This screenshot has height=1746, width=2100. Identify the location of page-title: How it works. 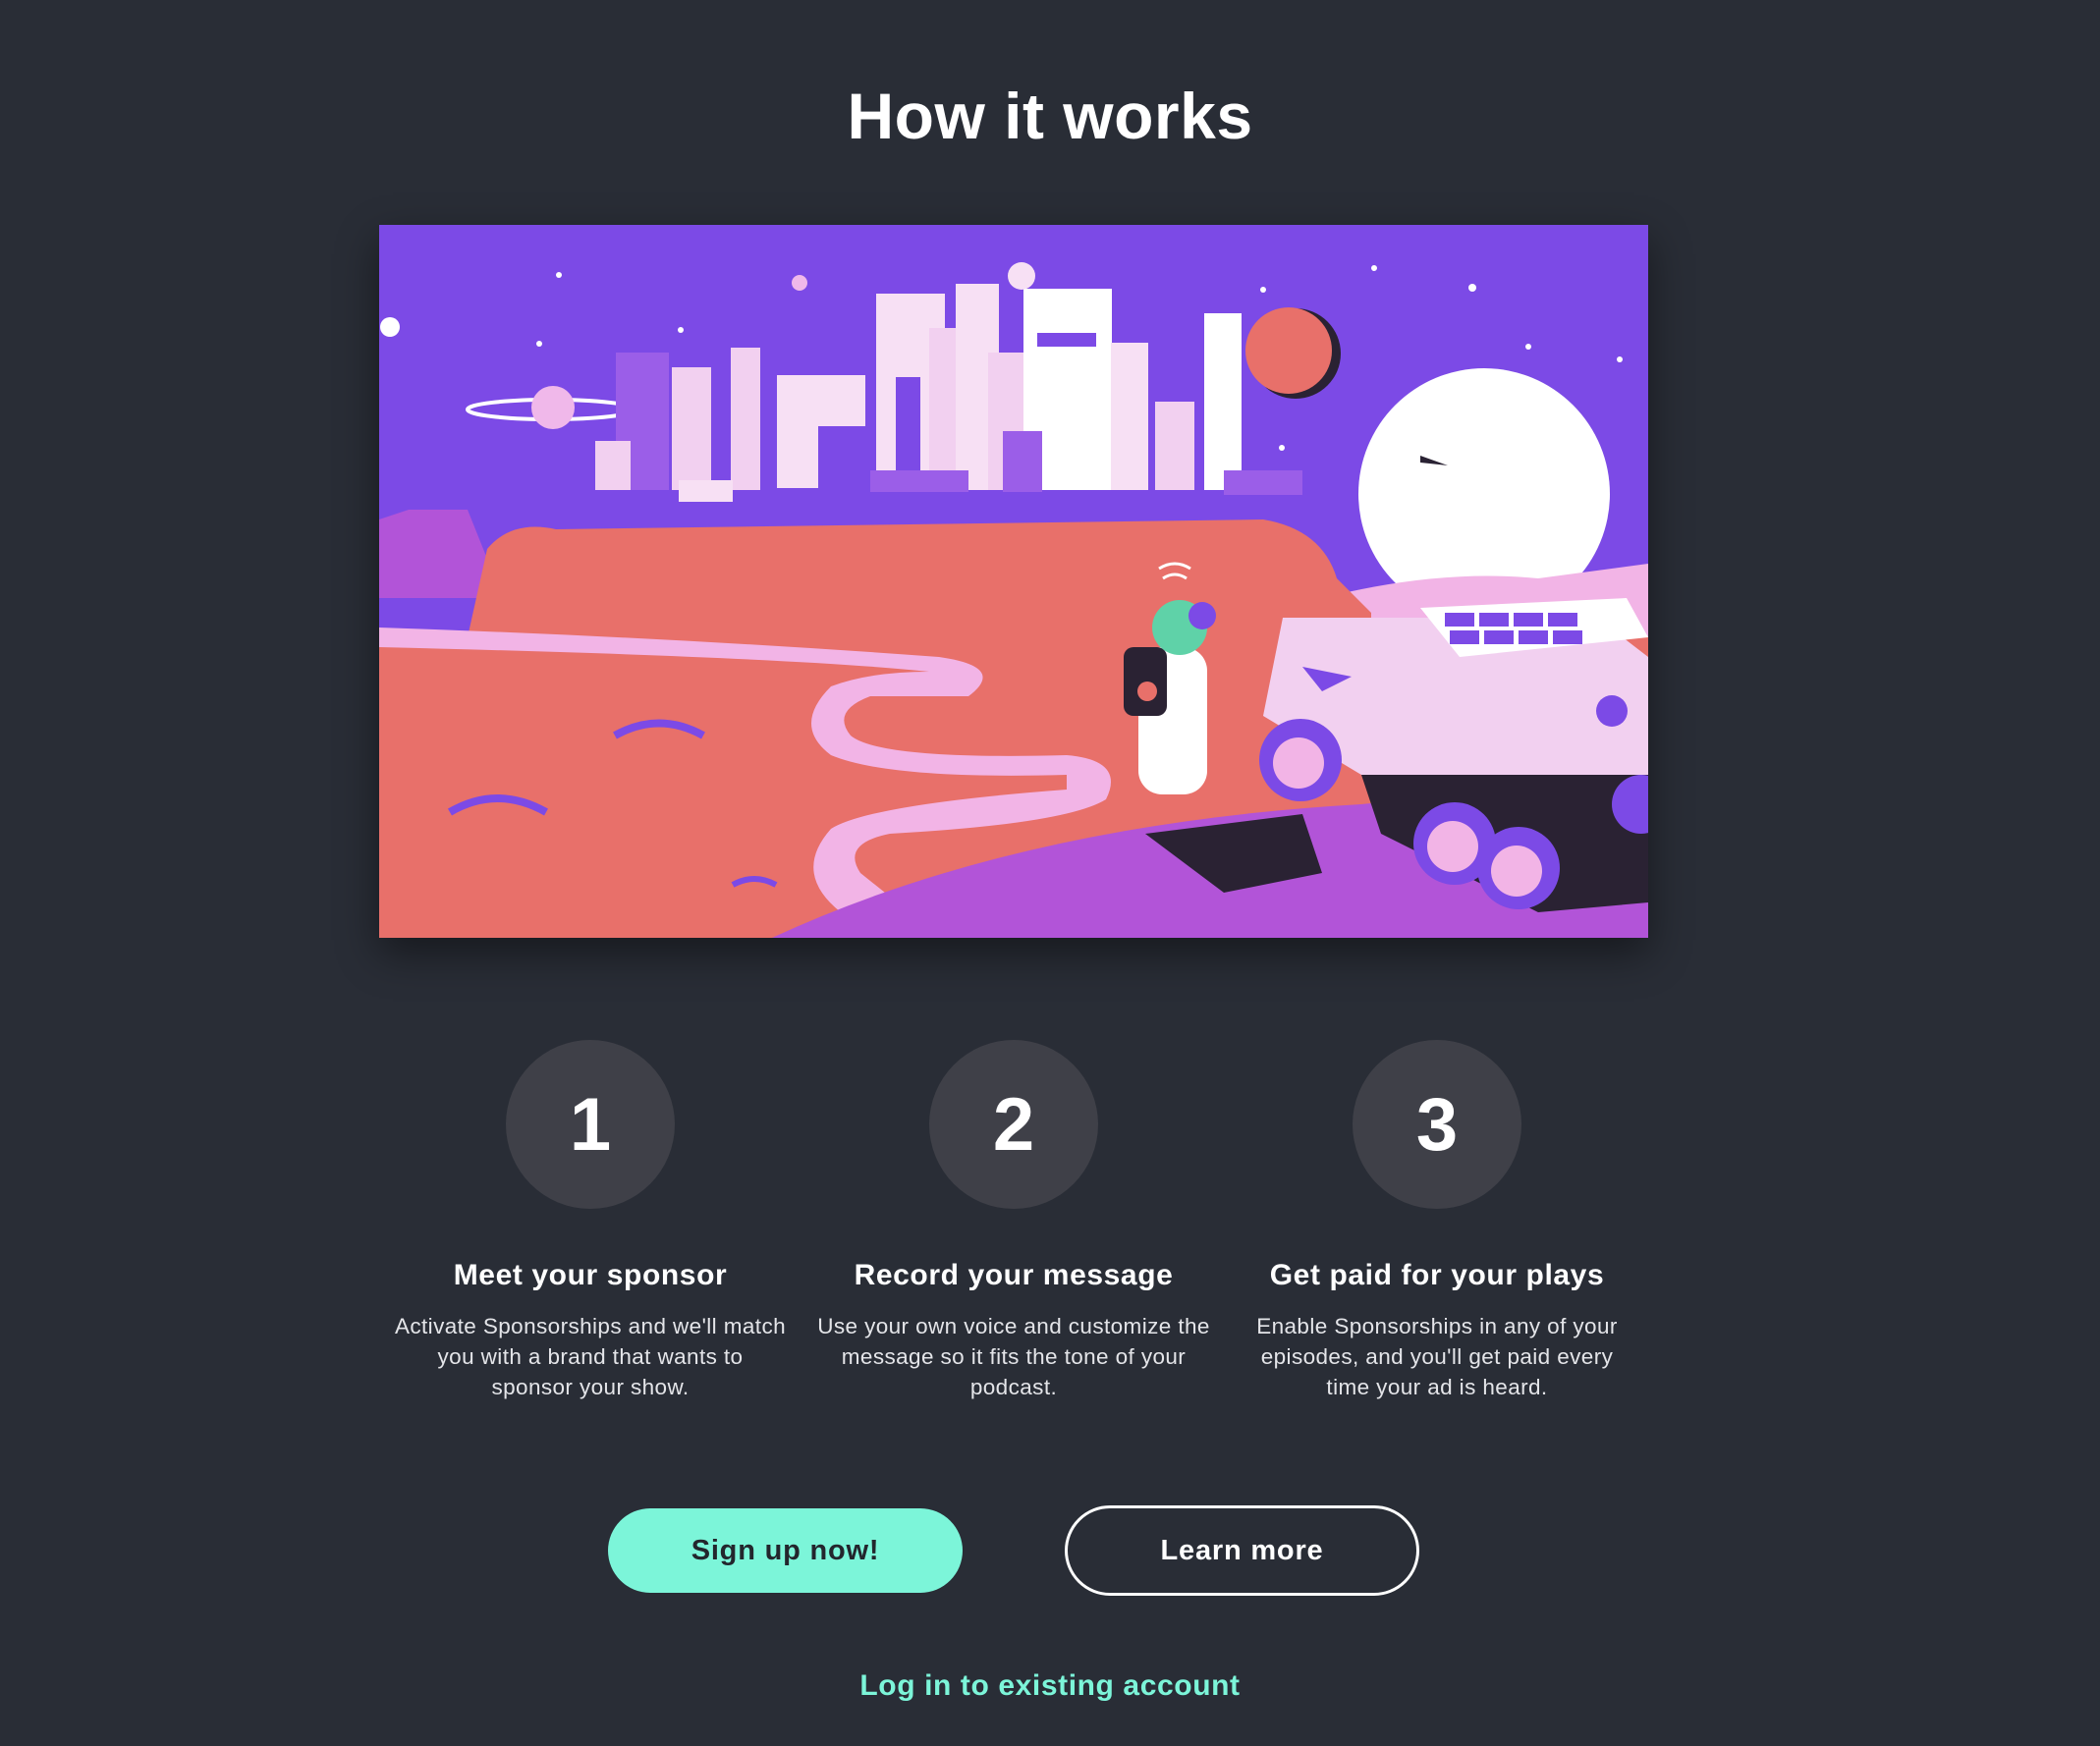
(1050, 116).